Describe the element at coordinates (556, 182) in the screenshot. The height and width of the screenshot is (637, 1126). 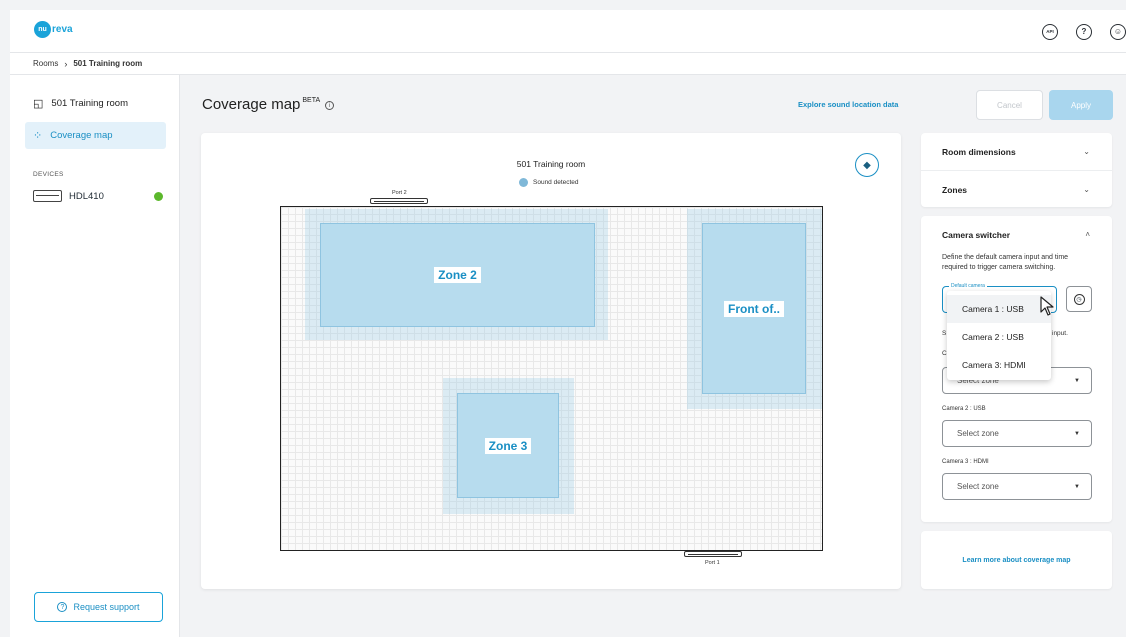
I see `legend-label: Sound detected` at that location.